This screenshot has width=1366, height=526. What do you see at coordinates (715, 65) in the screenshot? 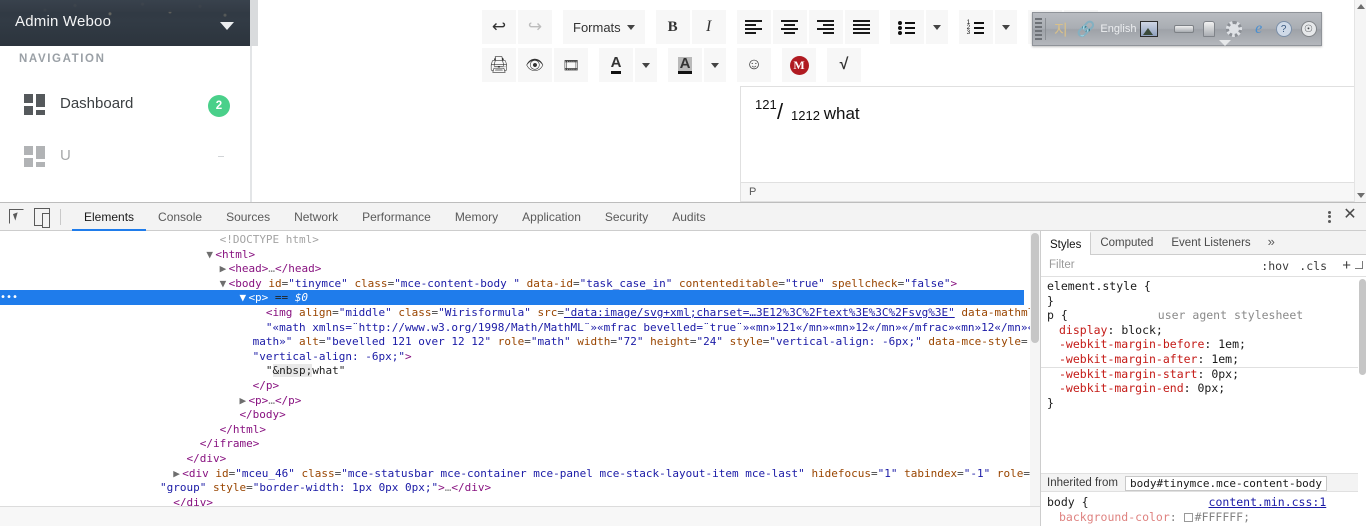
I see `background-color-dropdown` at bounding box center [715, 65].